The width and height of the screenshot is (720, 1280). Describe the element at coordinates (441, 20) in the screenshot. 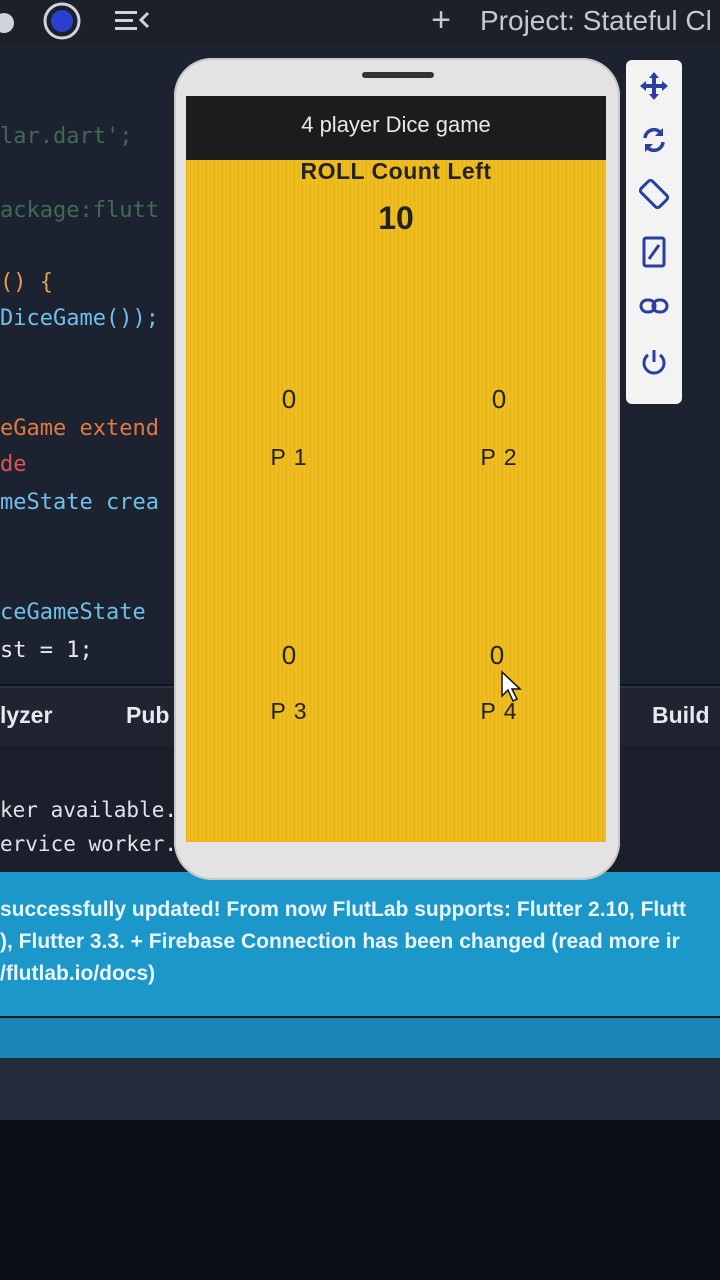

I see `add-button: +` at that location.